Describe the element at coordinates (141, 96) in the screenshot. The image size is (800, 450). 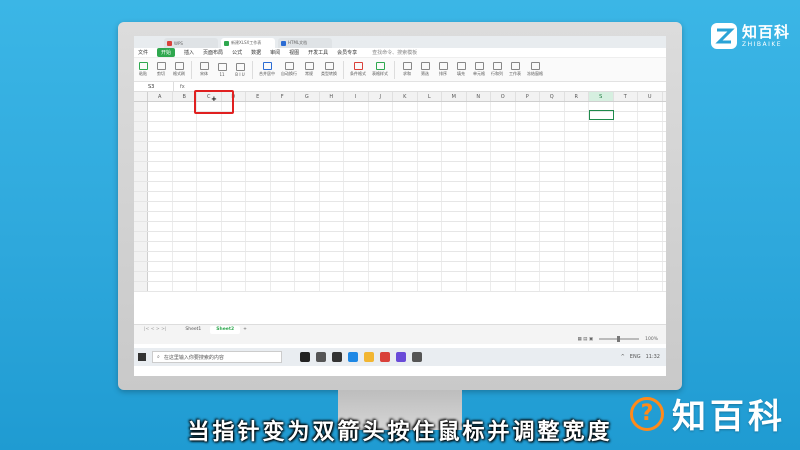
I see `select-all-corner` at that location.